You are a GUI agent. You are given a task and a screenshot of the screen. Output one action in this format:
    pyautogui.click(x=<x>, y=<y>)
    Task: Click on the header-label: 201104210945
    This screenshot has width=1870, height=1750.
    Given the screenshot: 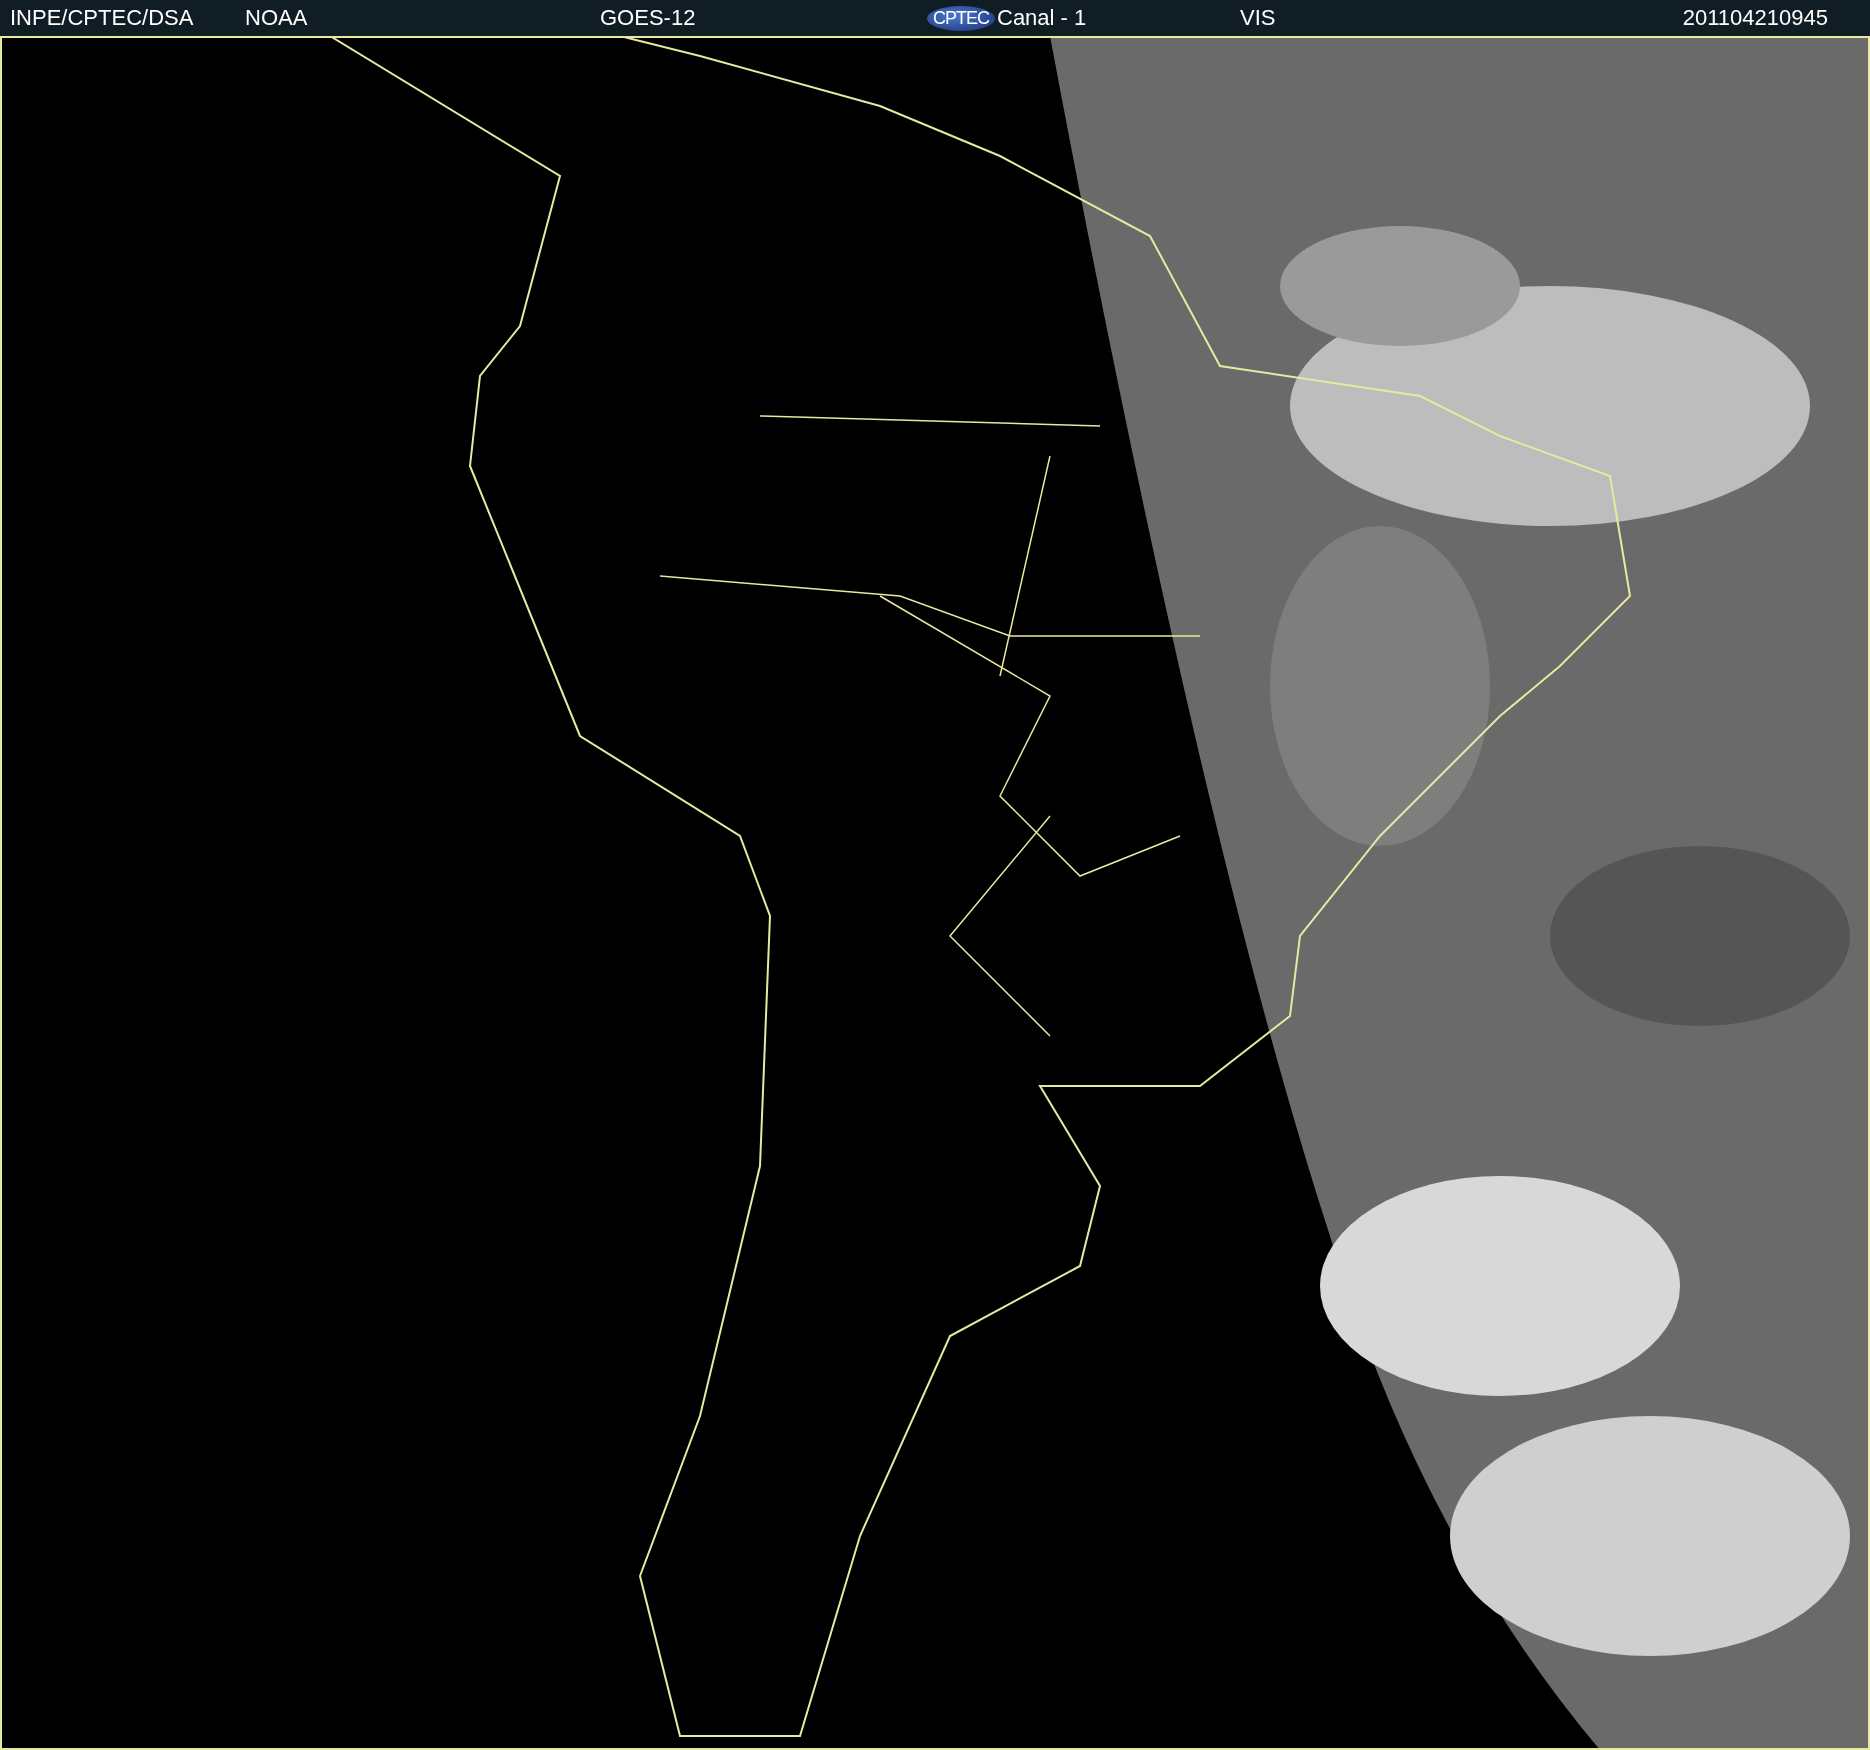 What is the action you would take?
    pyautogui.click(x=1755, y=18)
    